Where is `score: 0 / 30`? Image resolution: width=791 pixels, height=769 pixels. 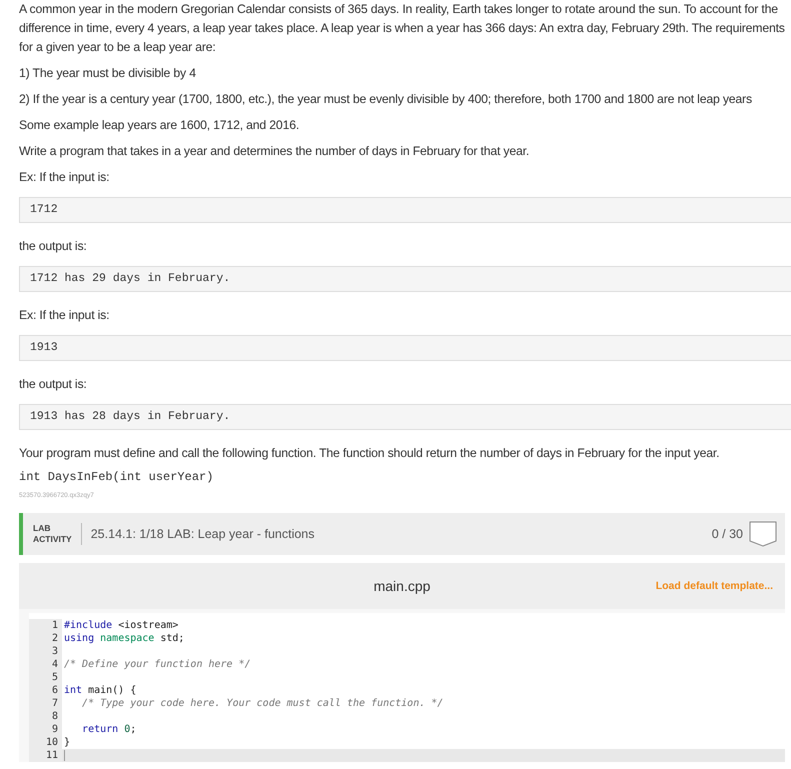 score: 0 / 30 is located at coordinates (727, 534).